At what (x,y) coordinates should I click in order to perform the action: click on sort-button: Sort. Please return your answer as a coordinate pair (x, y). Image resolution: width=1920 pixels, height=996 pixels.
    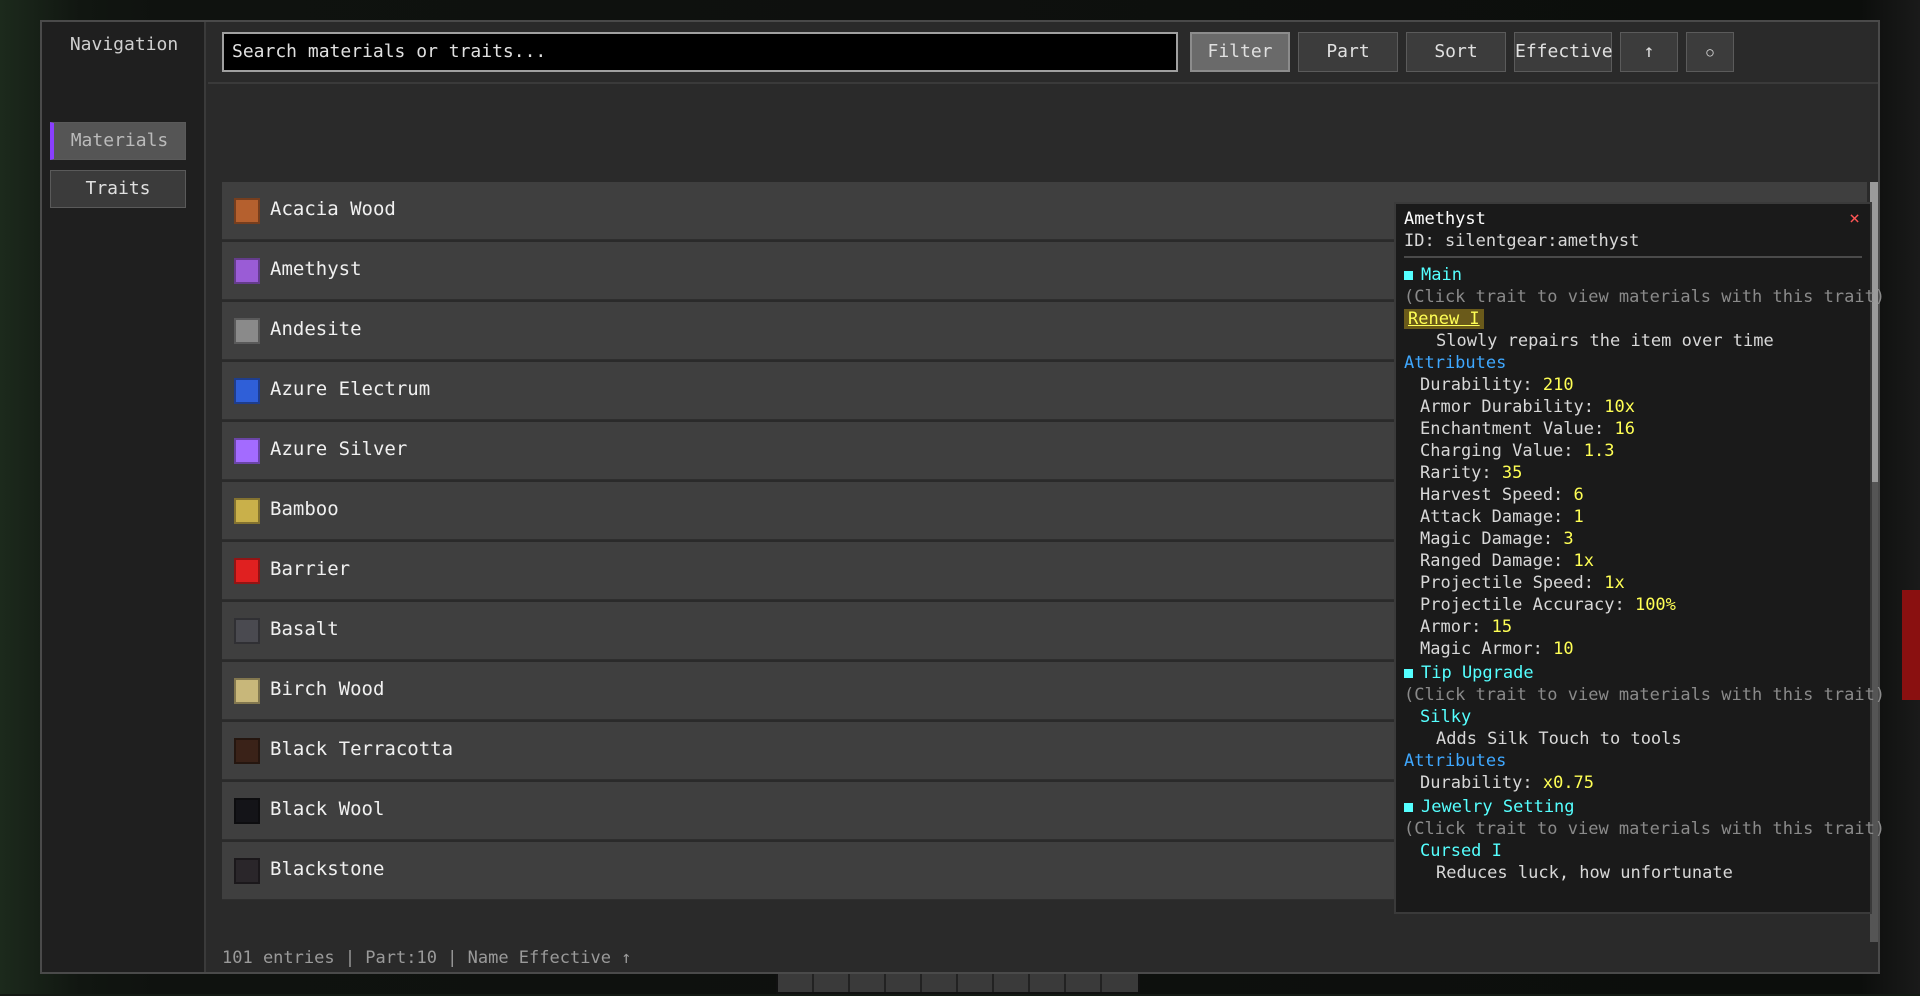
    Looking at the image, I should click on (1456, 52).